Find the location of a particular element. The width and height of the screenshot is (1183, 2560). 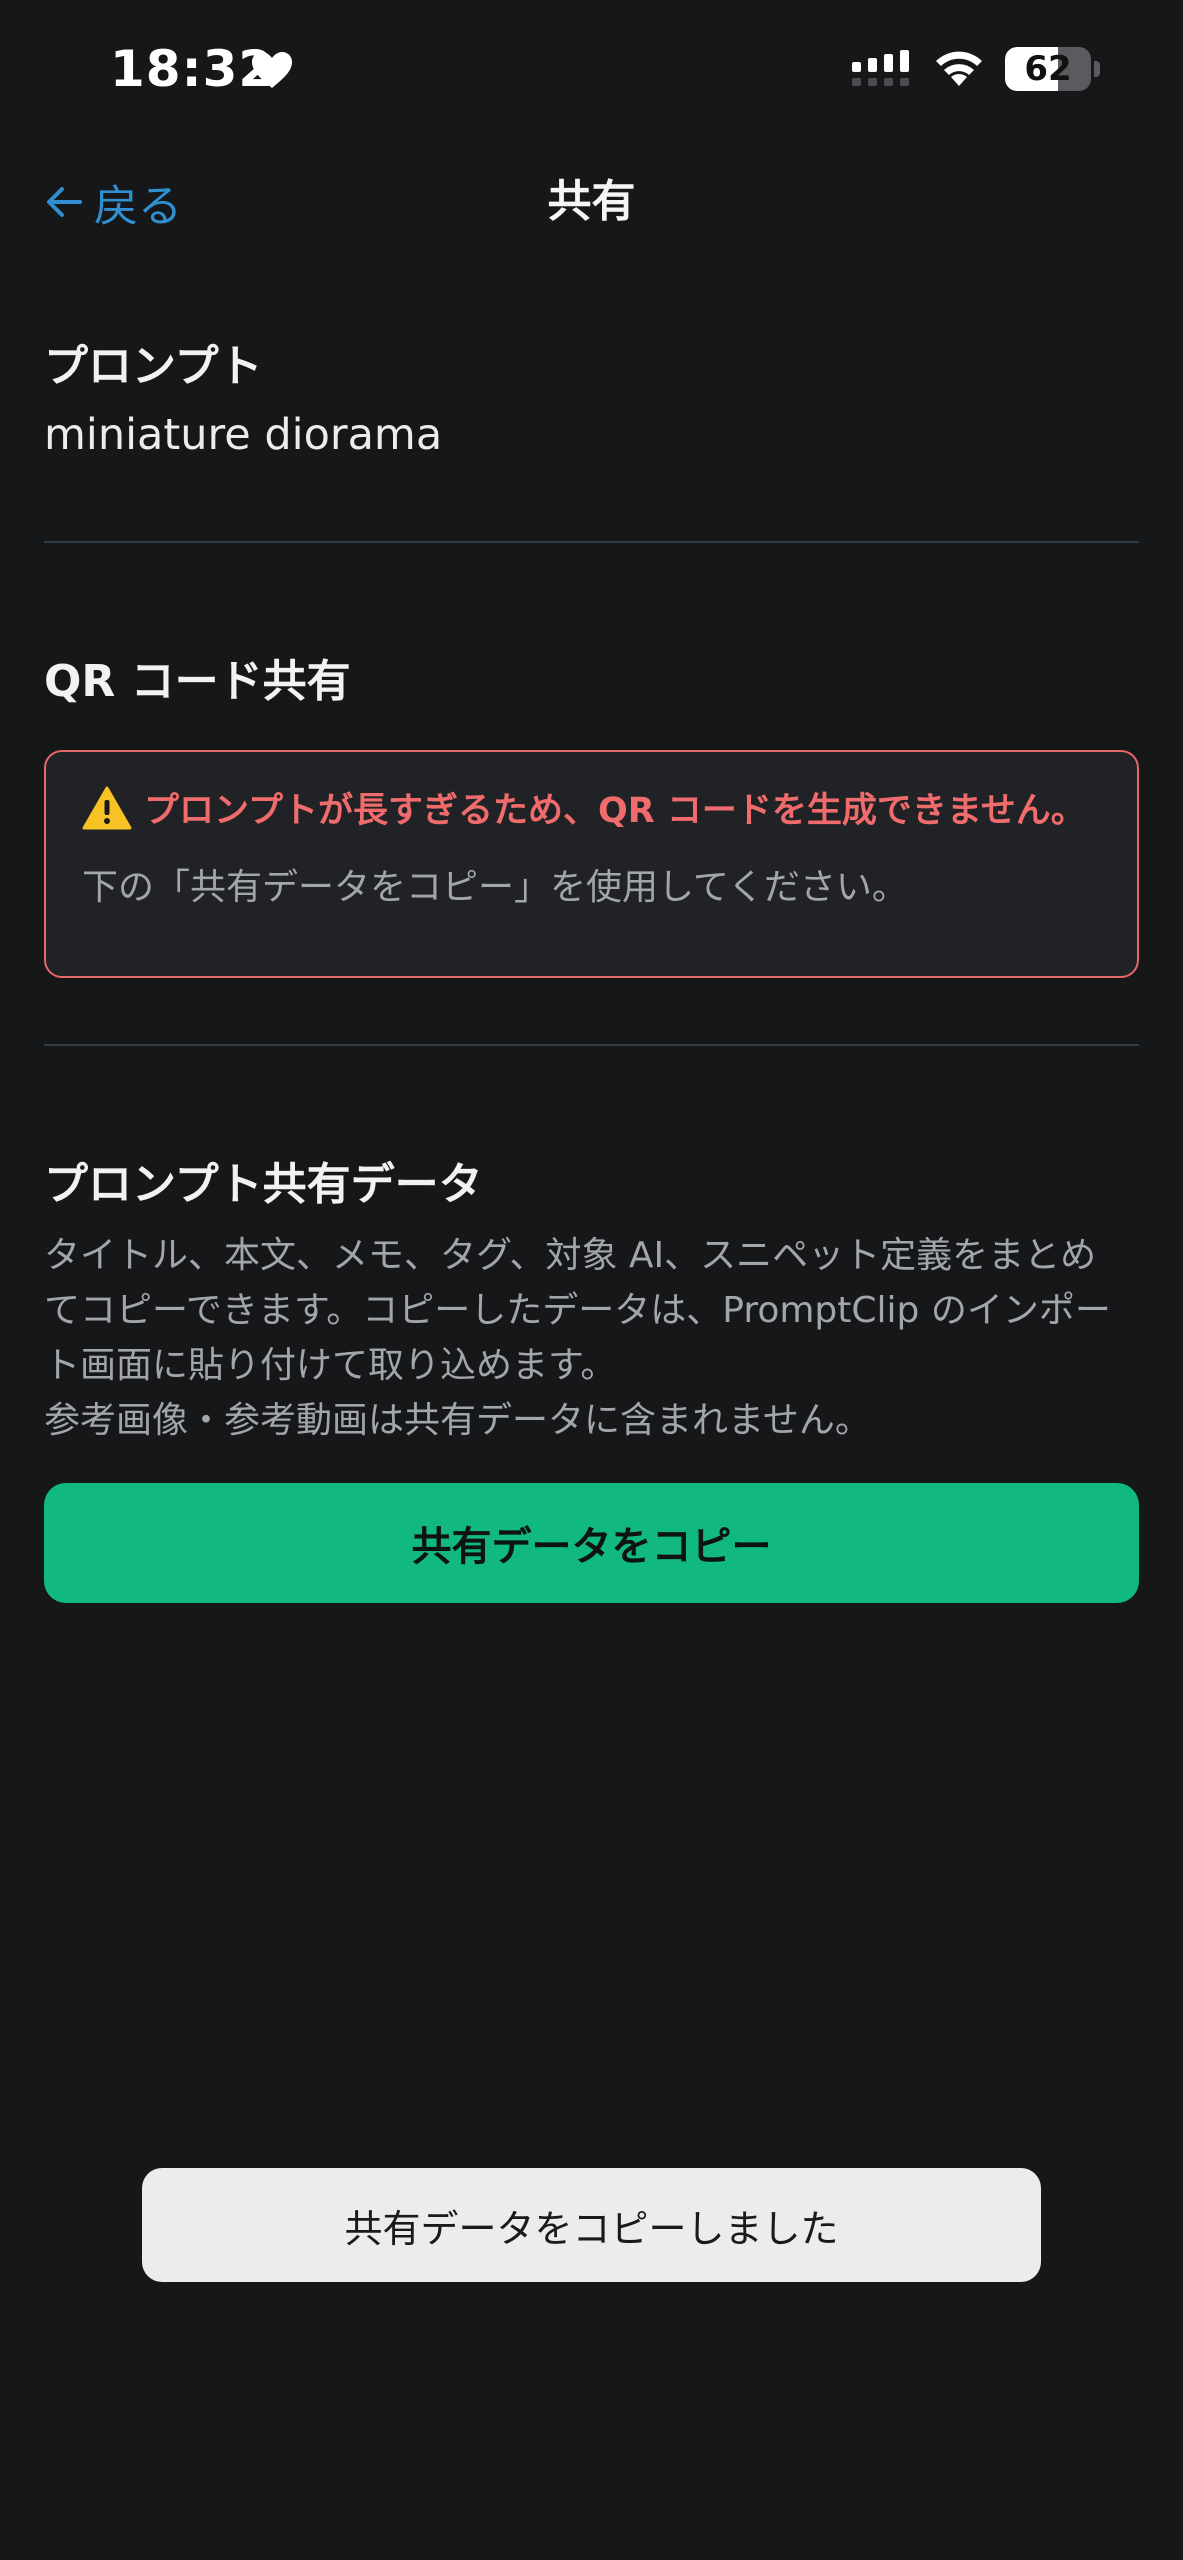

battery-percentage: 62 is located at coordinates (1048, 69).